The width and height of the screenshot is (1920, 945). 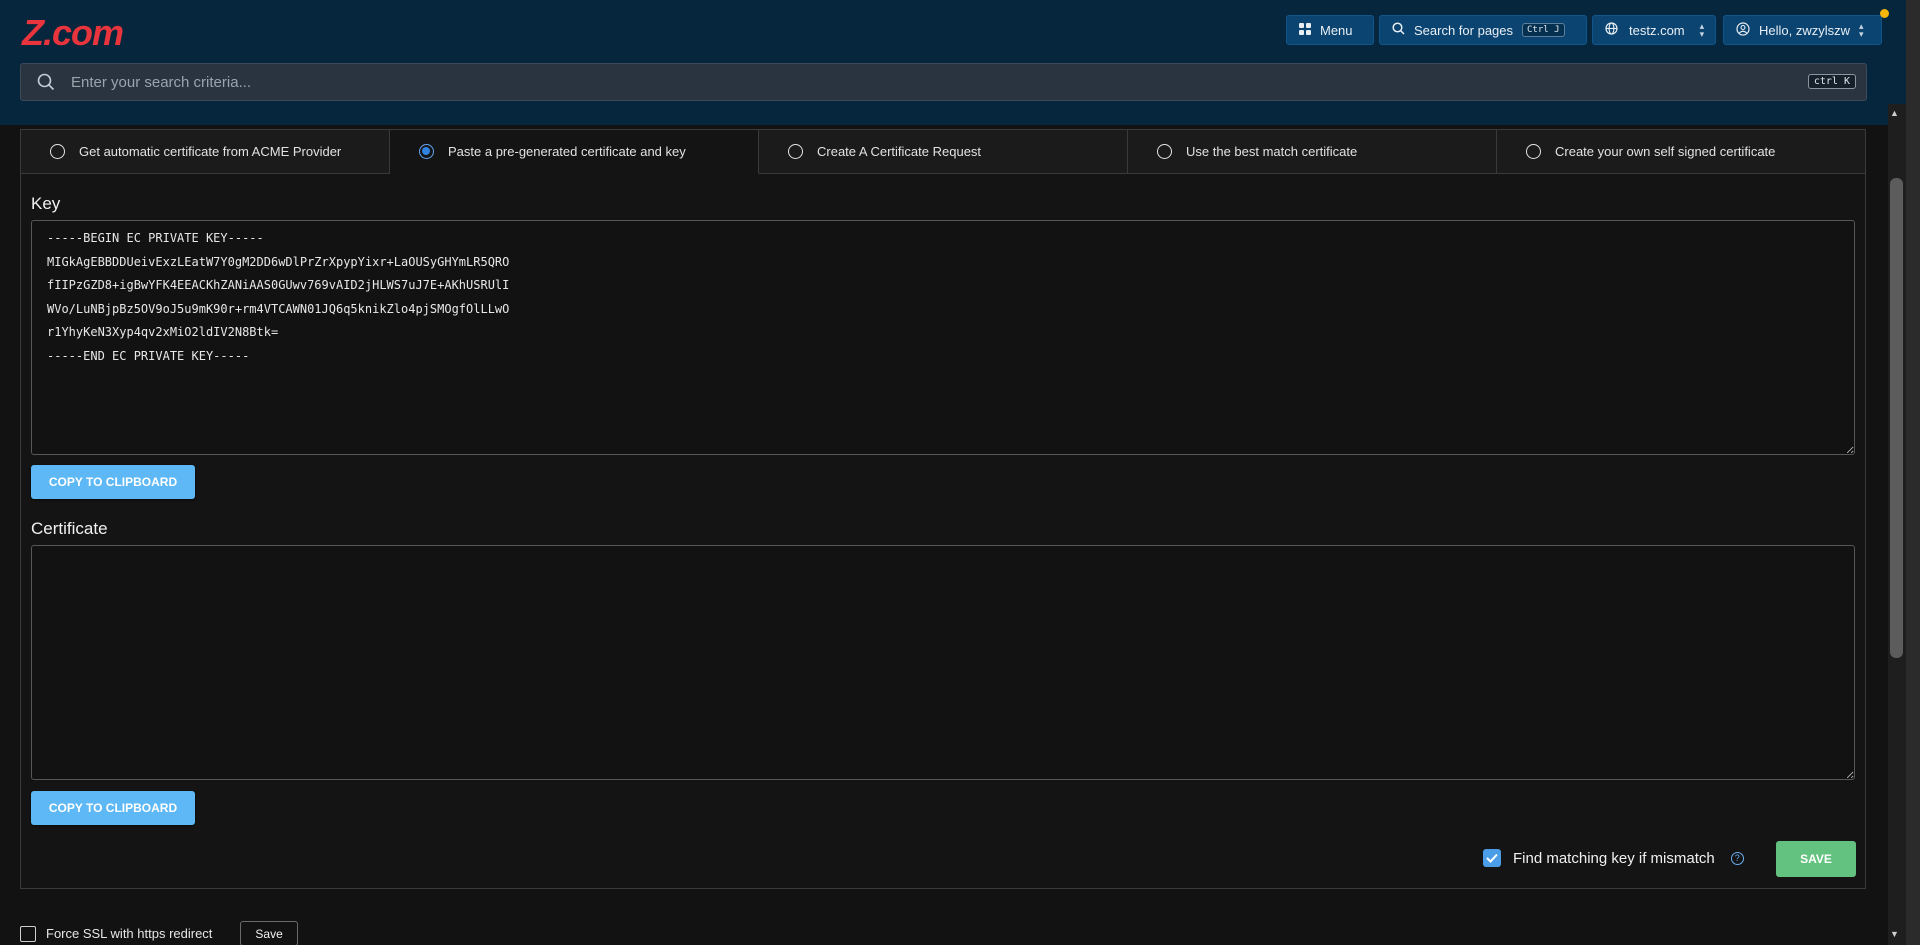 I want to click on radio-paste-certificate, so click(x=426, y=151).